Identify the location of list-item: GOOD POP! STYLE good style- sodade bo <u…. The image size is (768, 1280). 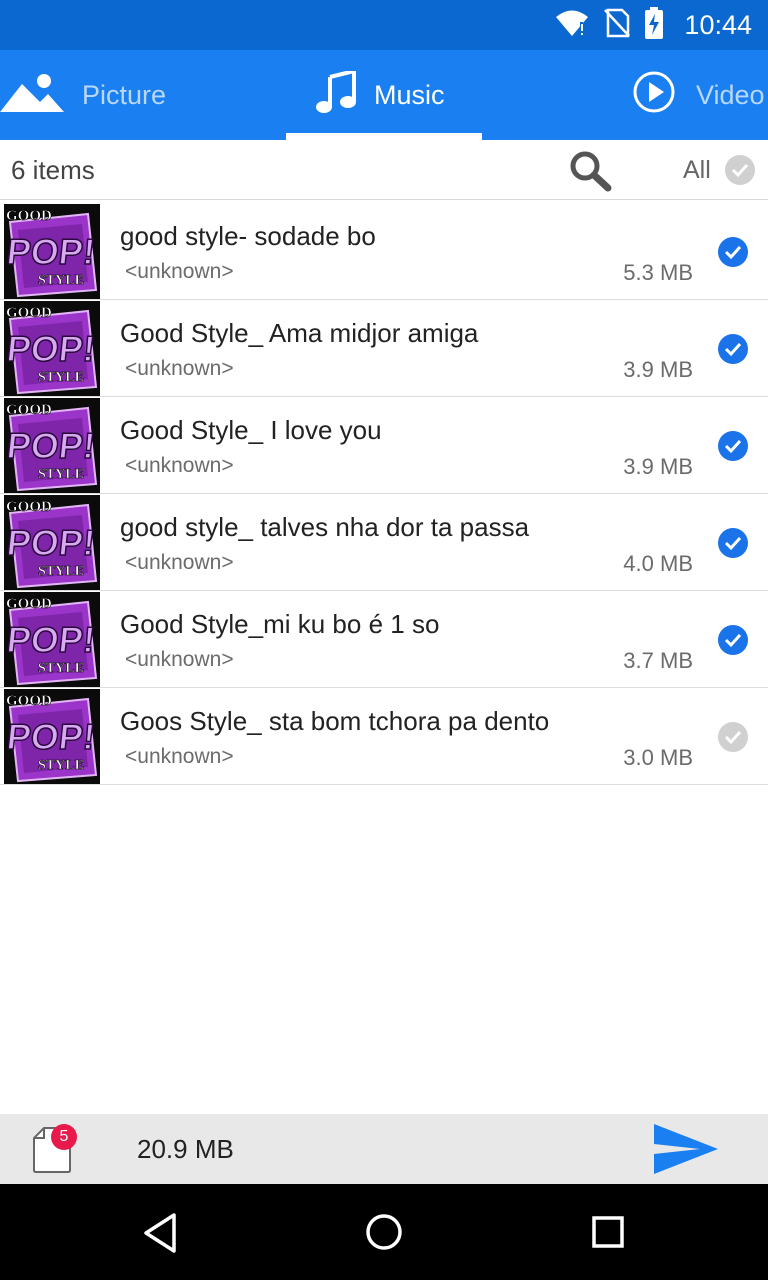
(384, 251).